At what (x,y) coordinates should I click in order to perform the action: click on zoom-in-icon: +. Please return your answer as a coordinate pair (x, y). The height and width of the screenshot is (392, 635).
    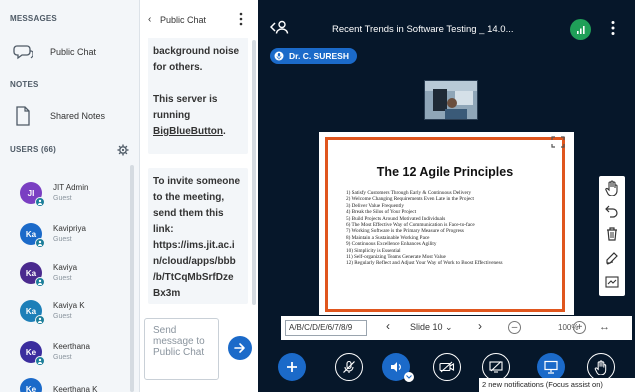
    Looking at the image, I should click on (579, 327).